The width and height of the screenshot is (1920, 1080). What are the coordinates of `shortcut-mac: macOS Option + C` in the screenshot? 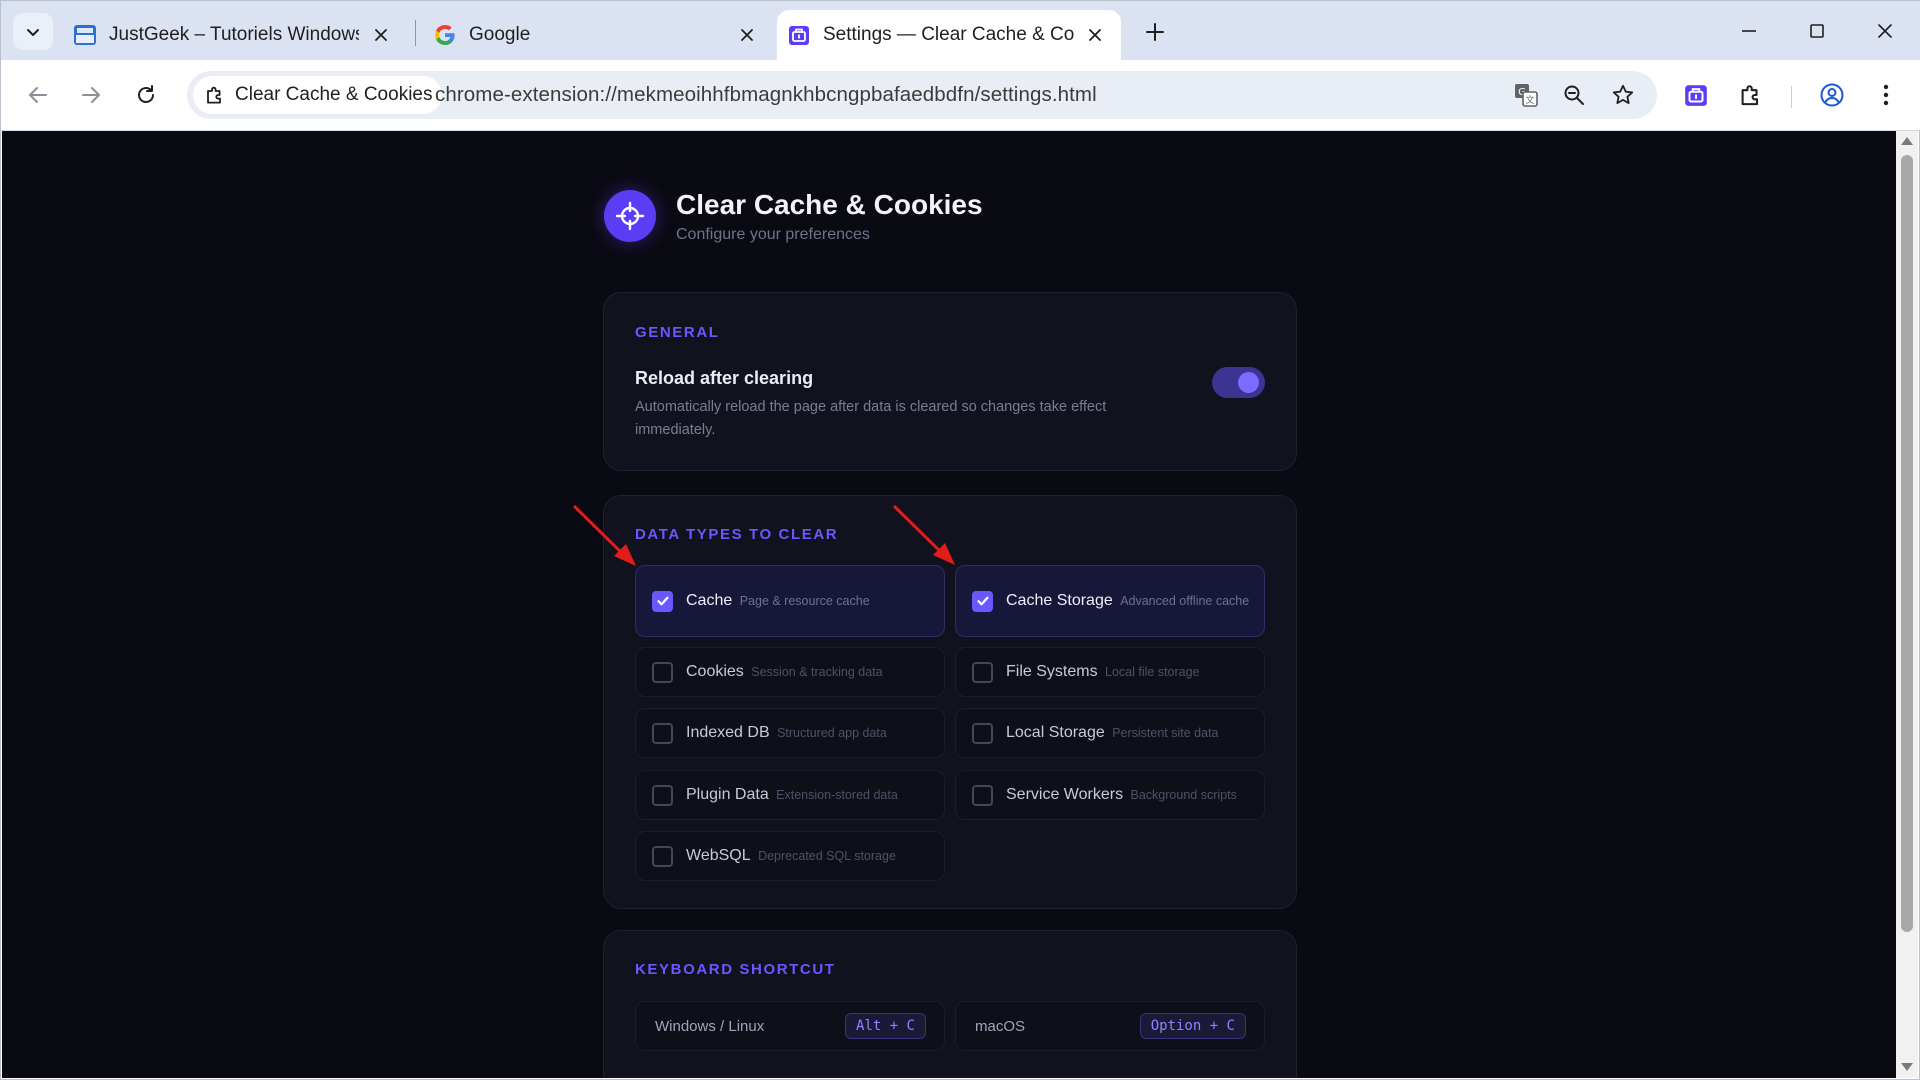 It's located at (1110, 1026).